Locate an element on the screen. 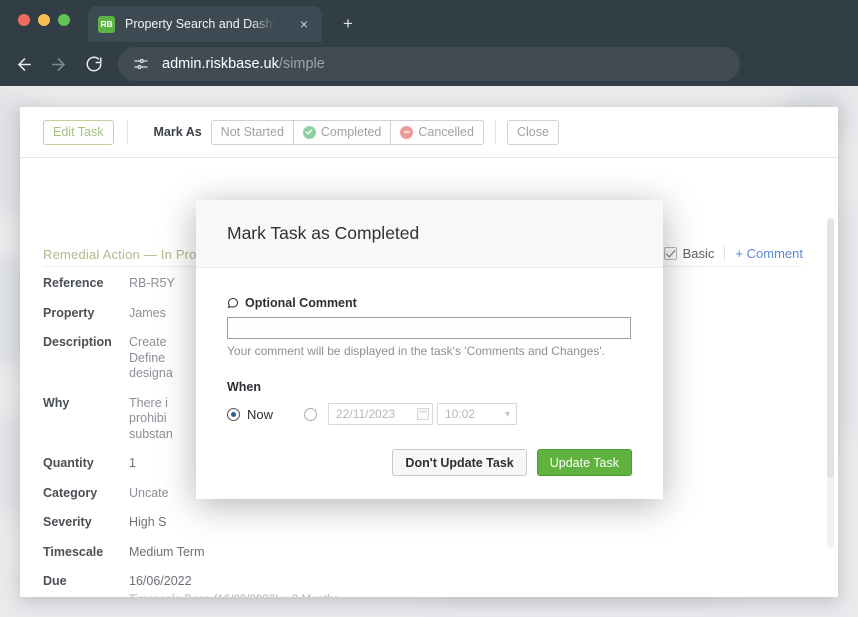  calendar-icon is located at coordinates (423, 414).